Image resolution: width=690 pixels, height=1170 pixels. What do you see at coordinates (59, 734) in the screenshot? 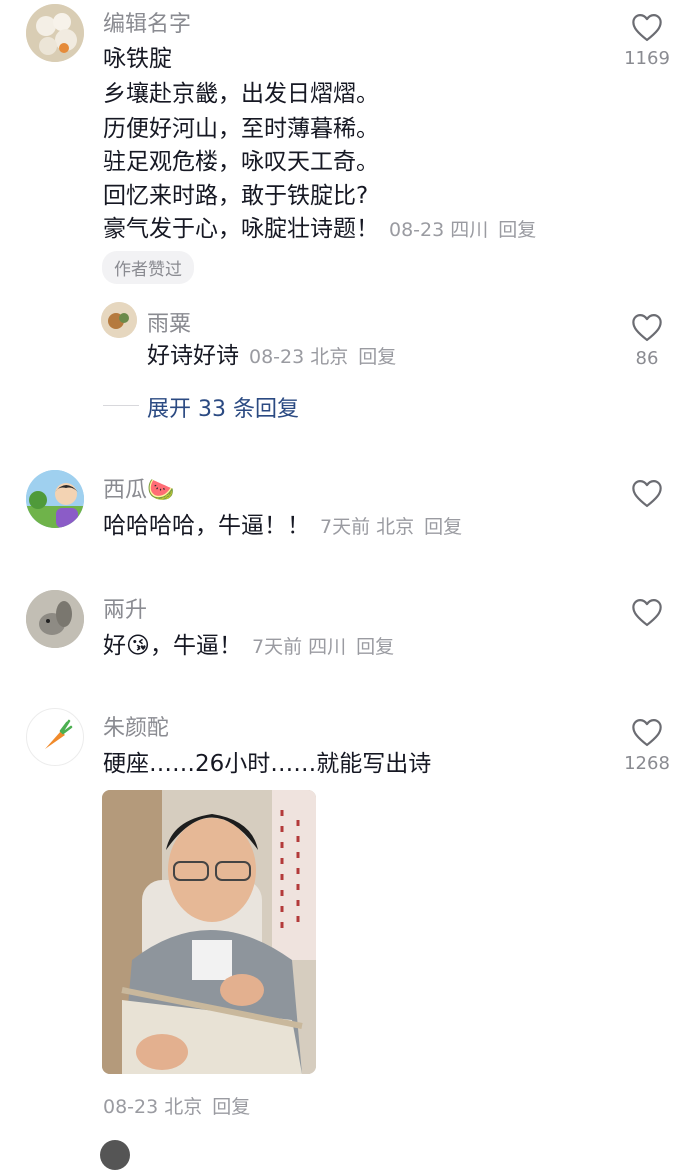
I see `carrot-icon` at bounding box center [59, 734].